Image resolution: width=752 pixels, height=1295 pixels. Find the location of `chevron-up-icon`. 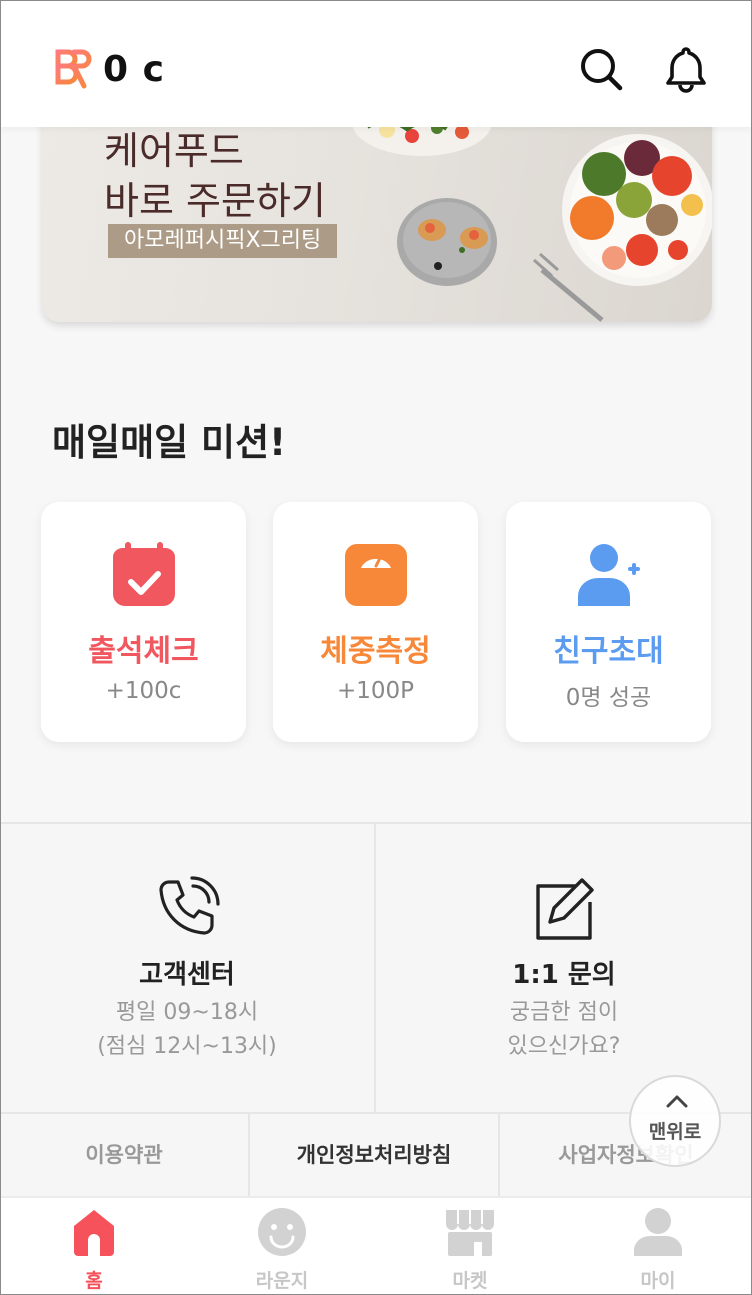

chevron-up-icon is located at coordinates (677, 1101).